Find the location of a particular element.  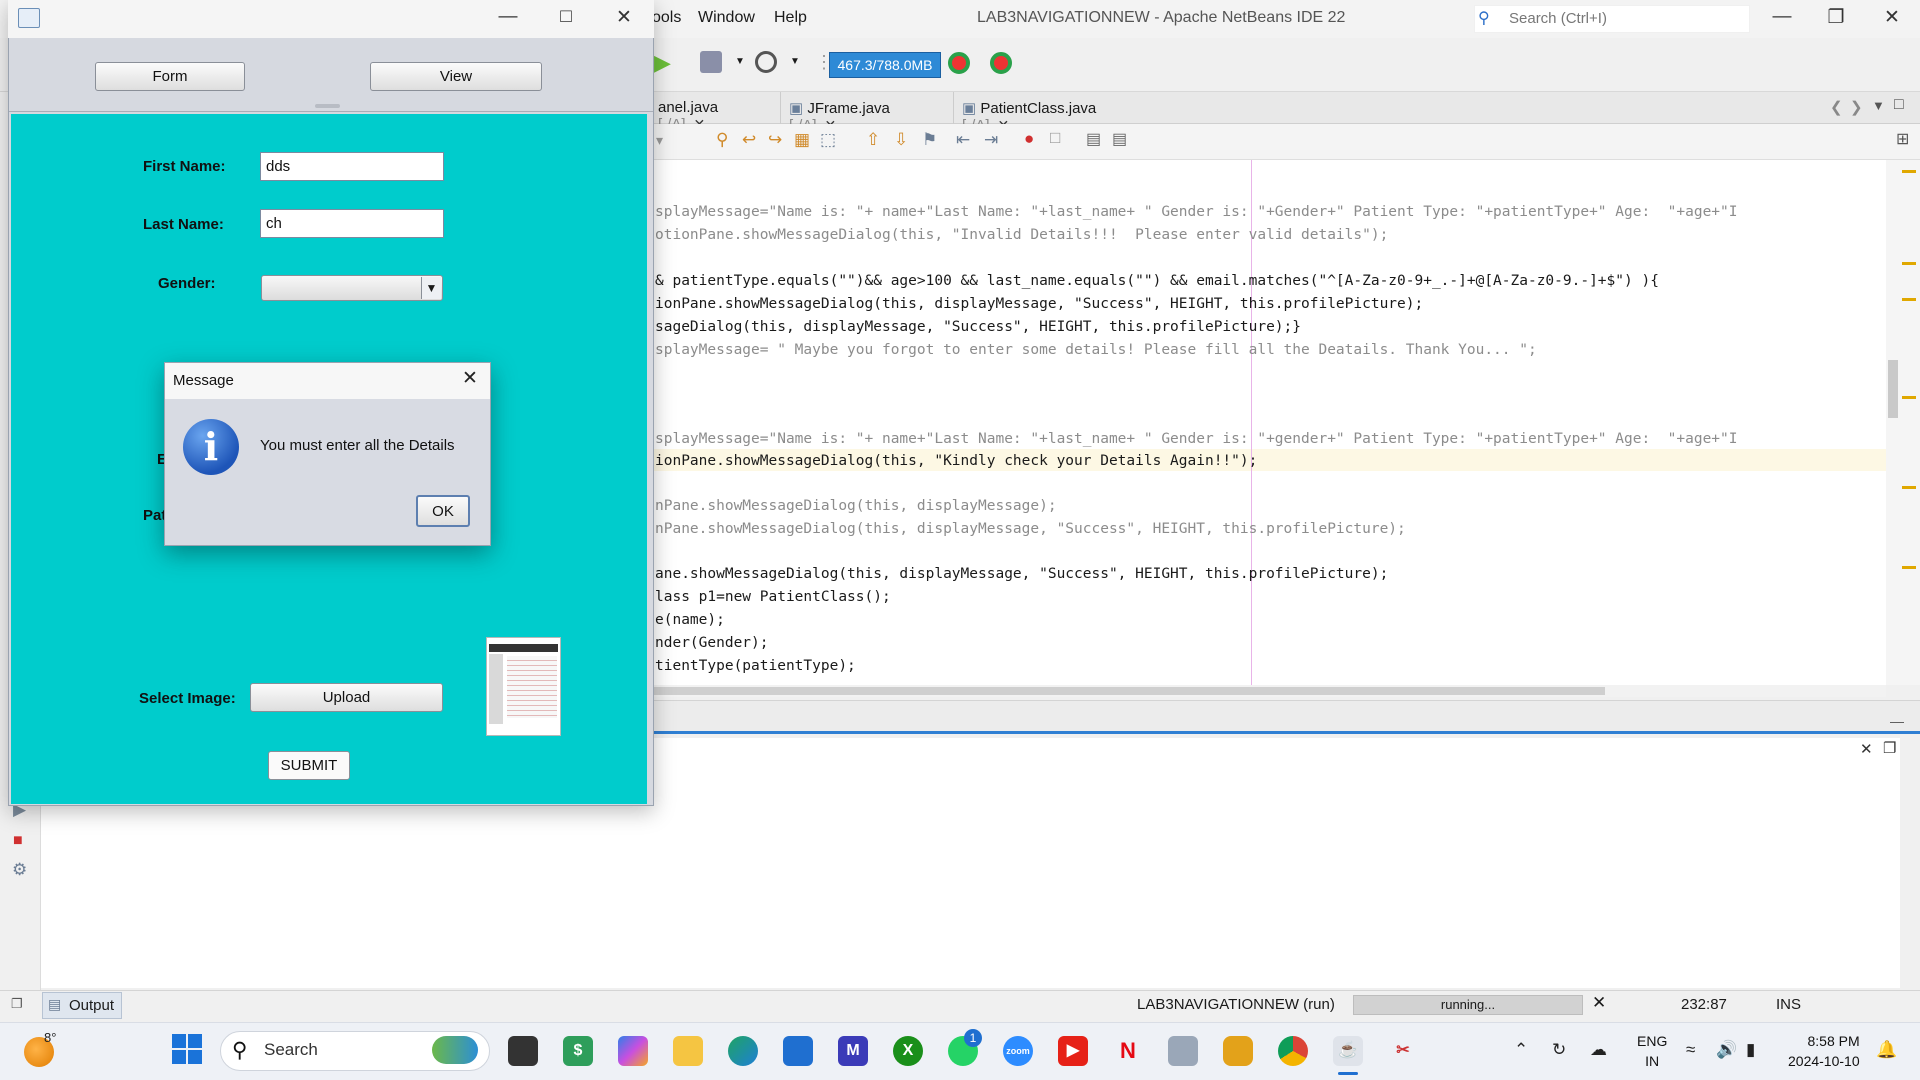

gender-select is located at coordinates (352, 288).